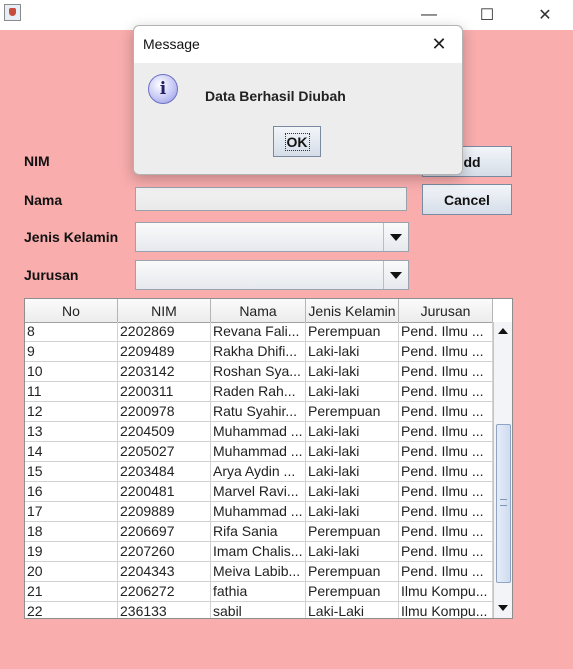 The width and height of the screenshot is (573, 669). Describe the element at coordinates (352, 310) in the screenshot. I see `column-header-jenis-kelamin: Jenis Kelamin` at that location.